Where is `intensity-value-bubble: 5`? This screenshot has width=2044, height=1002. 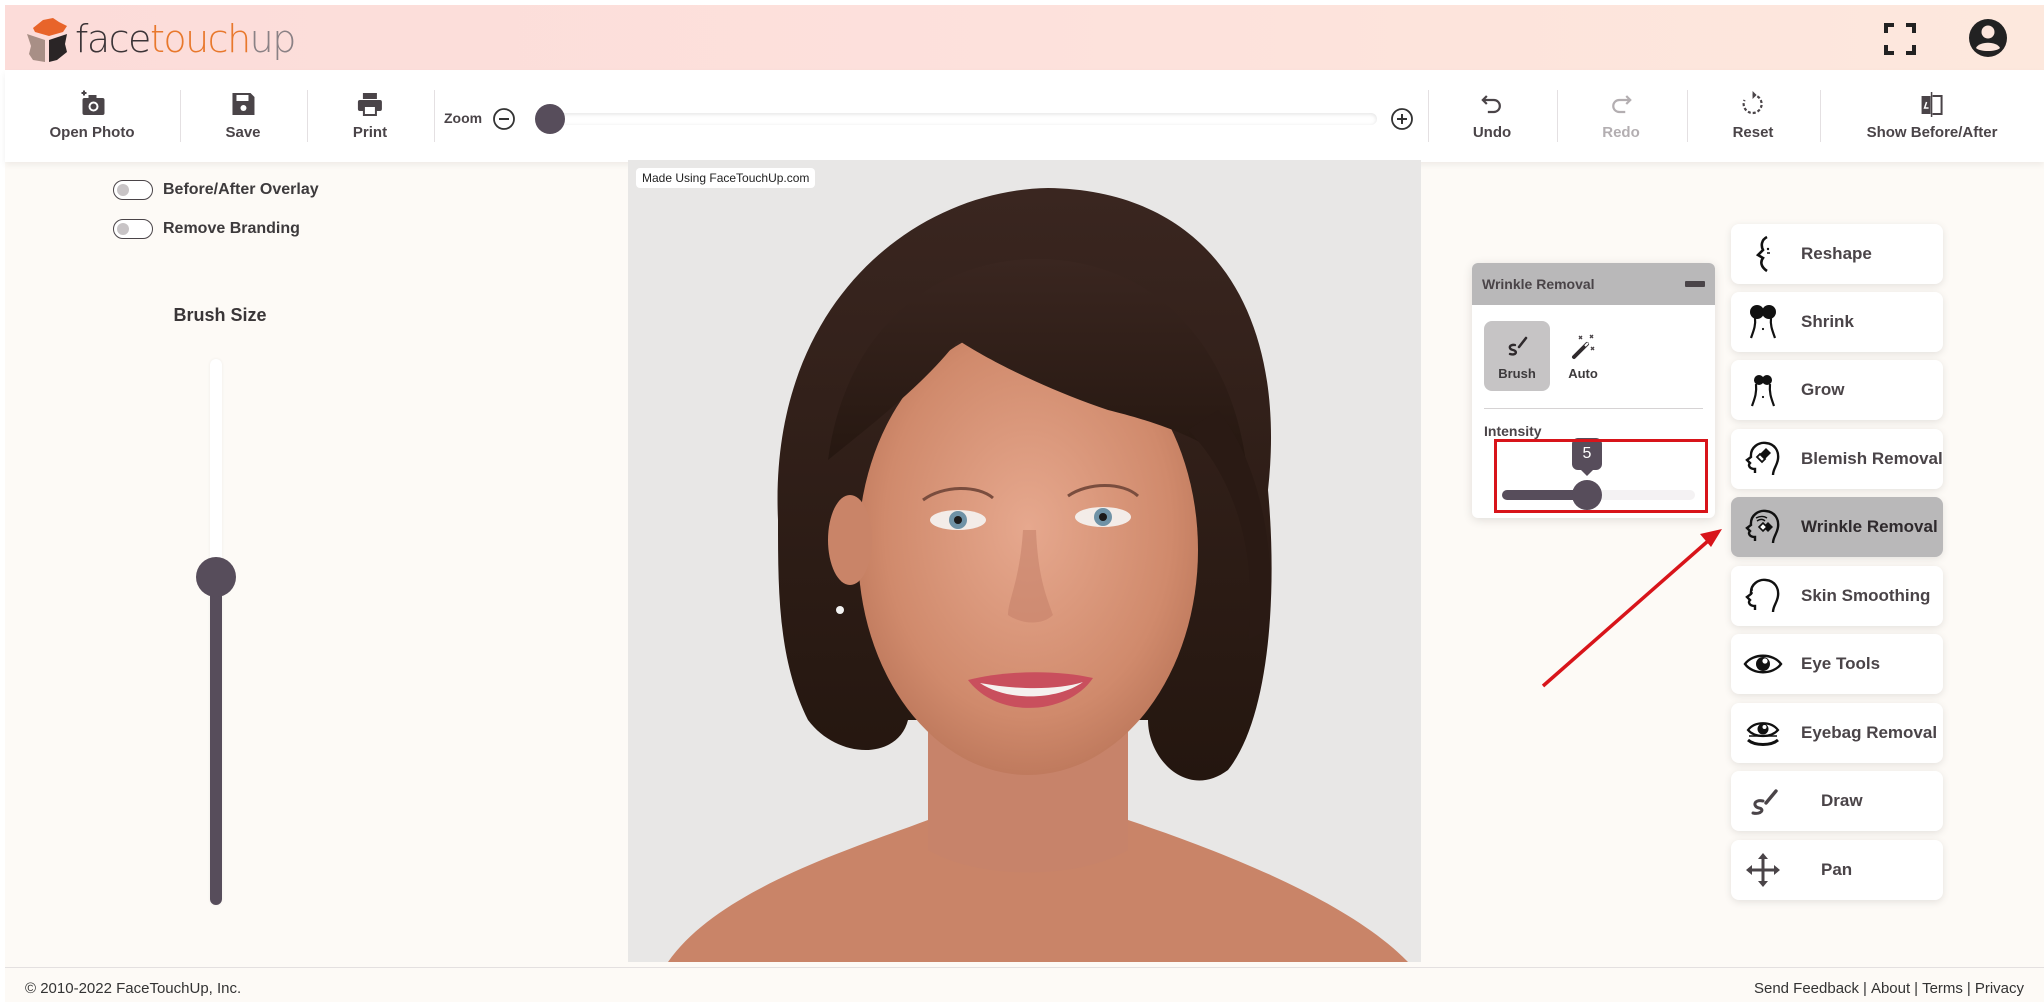
intensity-value-bubble: 5 is located at coordinates (1586, 457).